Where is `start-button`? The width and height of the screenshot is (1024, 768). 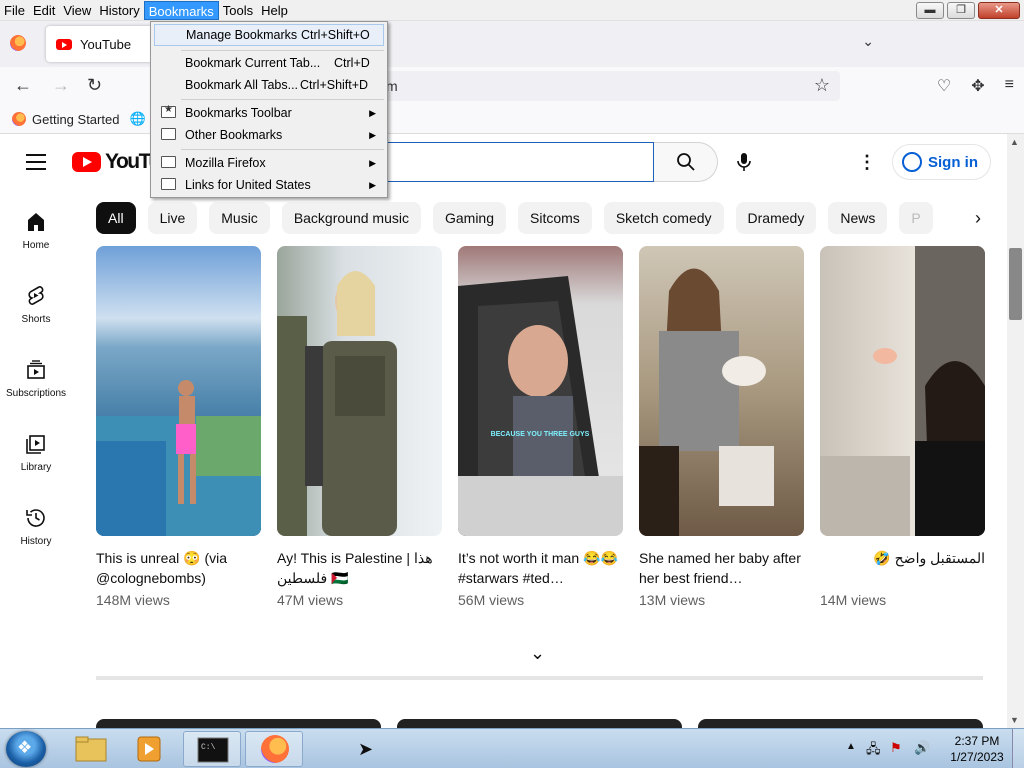
start-button is located at coordinates (26, 749).